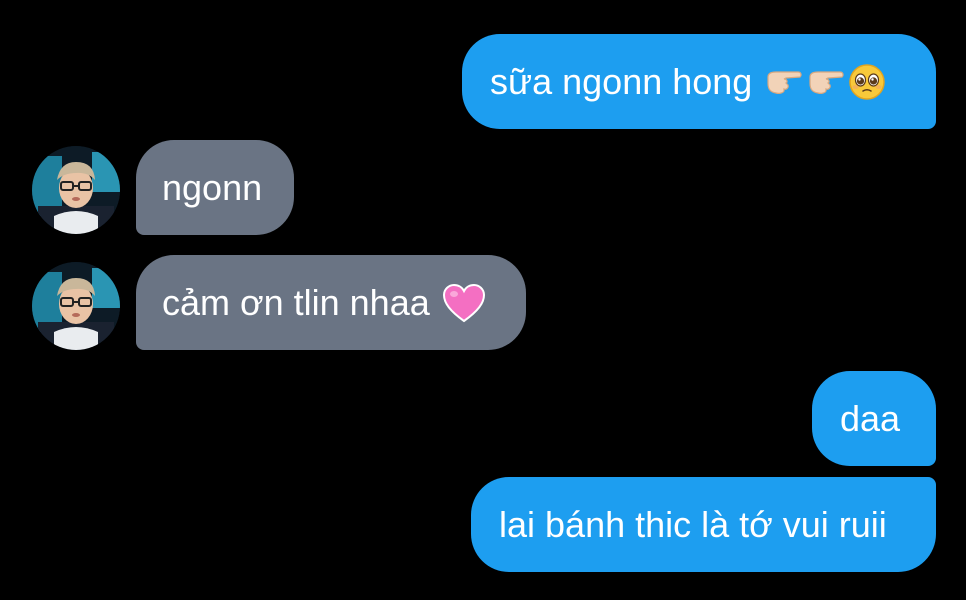  I want to click on message-text: ngonn, so click(212, 187).